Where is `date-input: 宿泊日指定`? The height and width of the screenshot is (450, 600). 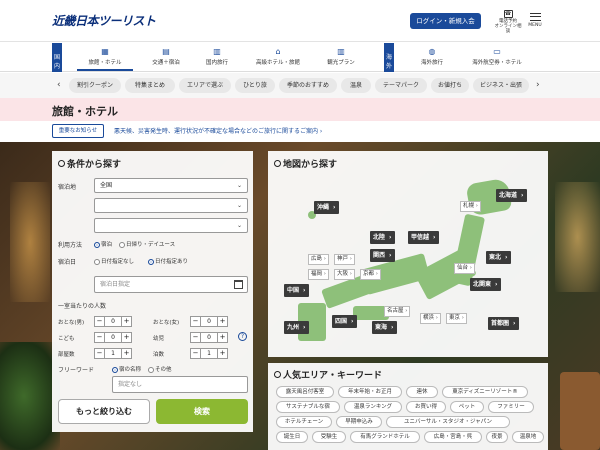
date-input: 宿泊日指定 is located at coordinates (171, 284).